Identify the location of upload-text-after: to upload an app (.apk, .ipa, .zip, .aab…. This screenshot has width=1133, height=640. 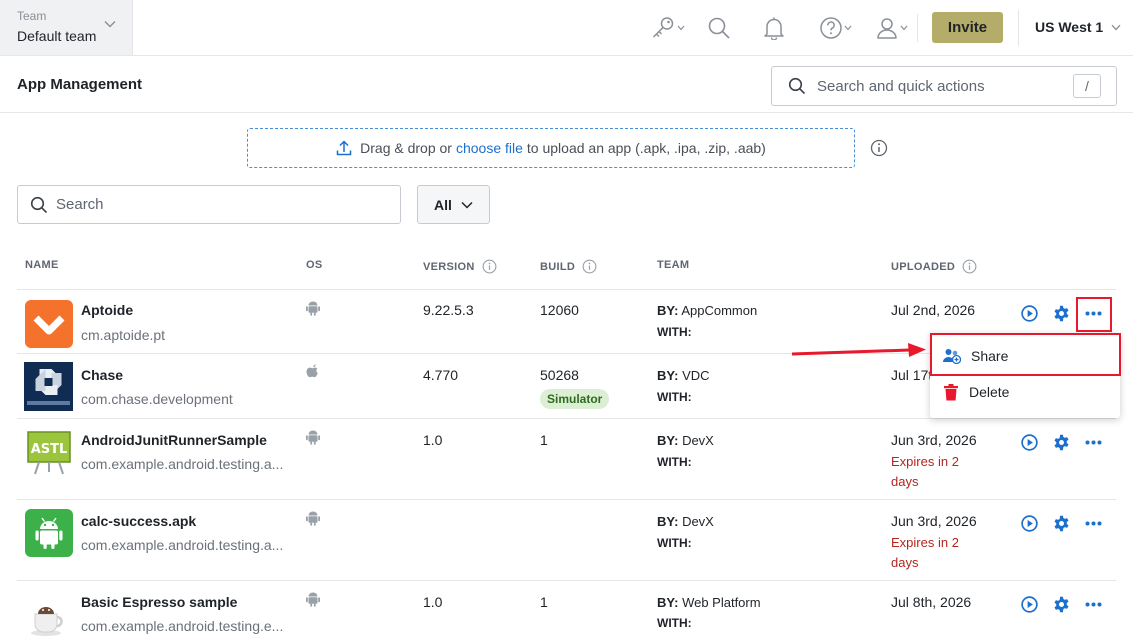
(646, 148).